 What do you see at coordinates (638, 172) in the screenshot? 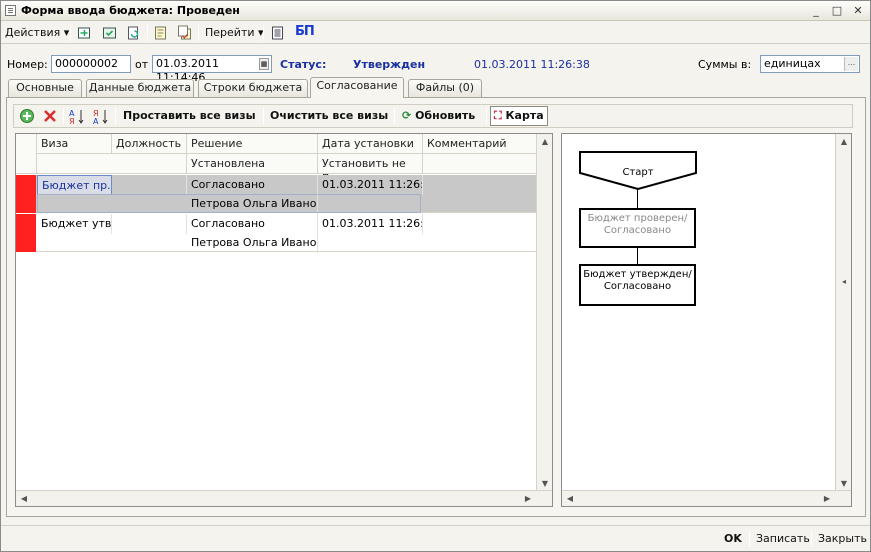
I see `start-node: Старт` at bounding box center [638, 172].